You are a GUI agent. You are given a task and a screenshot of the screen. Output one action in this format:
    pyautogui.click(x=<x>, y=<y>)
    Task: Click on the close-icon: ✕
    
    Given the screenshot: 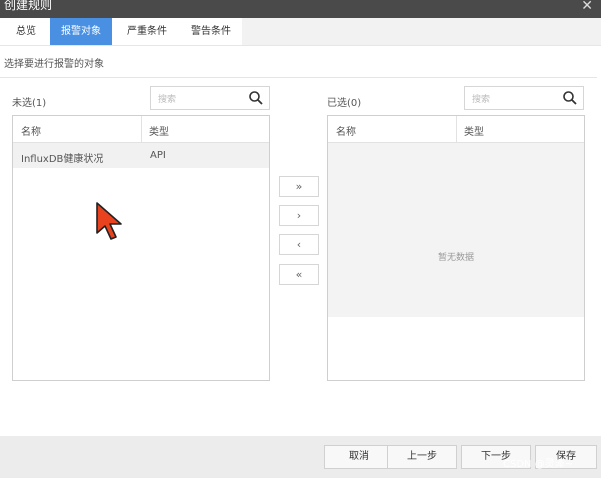 What is the action you would take?
    pyautogui.click(x=587, y=6)
    